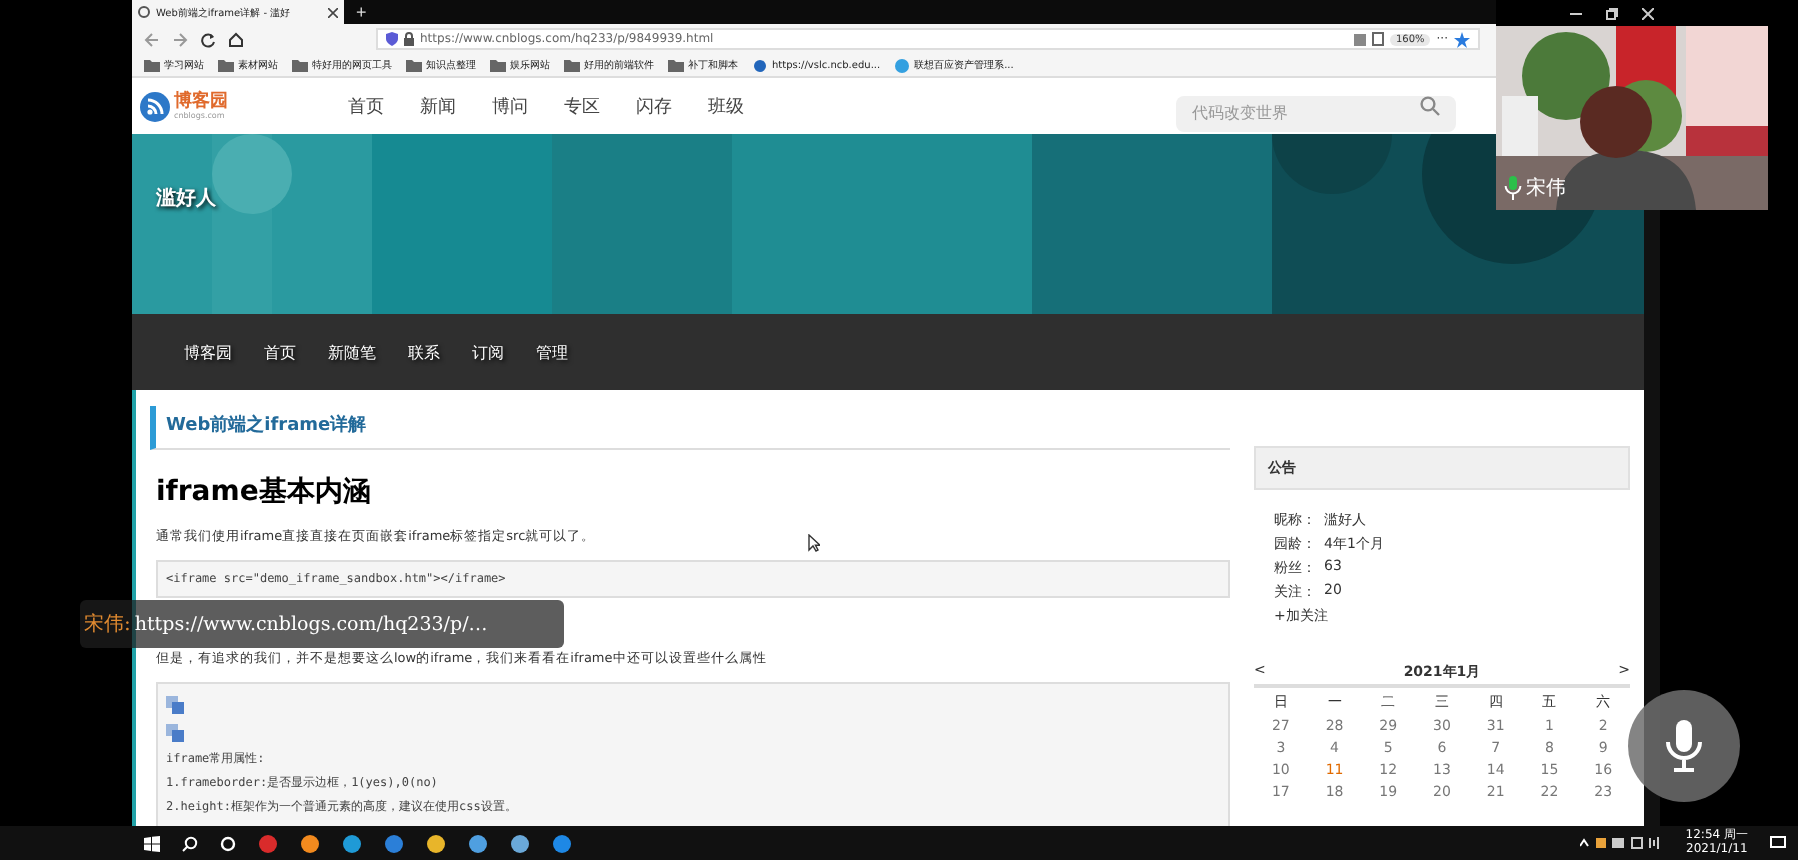 The width and height of the screenshot is (1798, 860). I want to click on nav-link: 新闻, so click(438, 106).